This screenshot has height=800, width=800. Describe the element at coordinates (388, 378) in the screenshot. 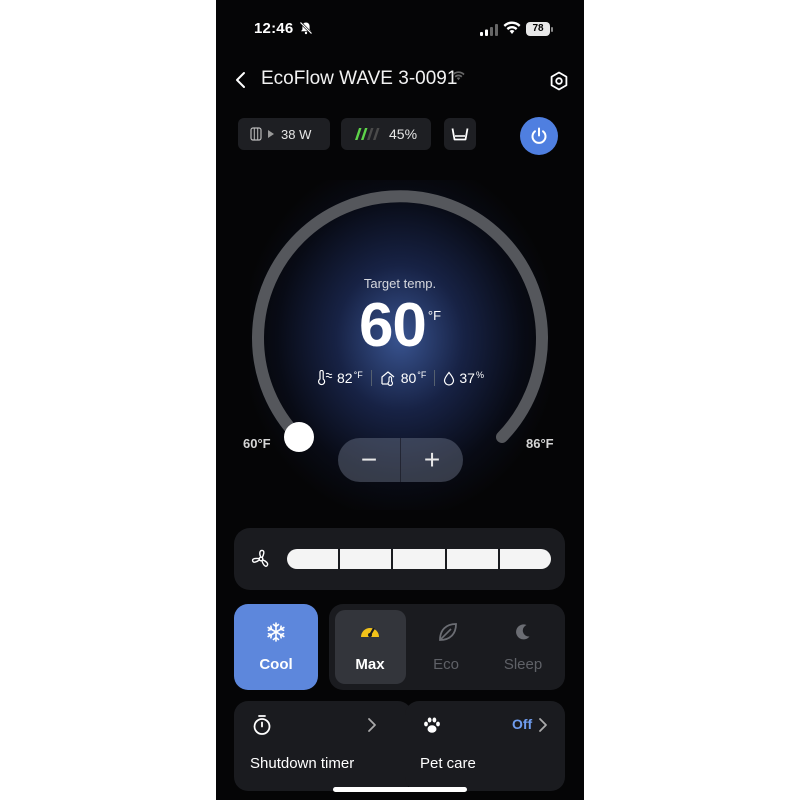

I see `home-temperature-icon` at that location.